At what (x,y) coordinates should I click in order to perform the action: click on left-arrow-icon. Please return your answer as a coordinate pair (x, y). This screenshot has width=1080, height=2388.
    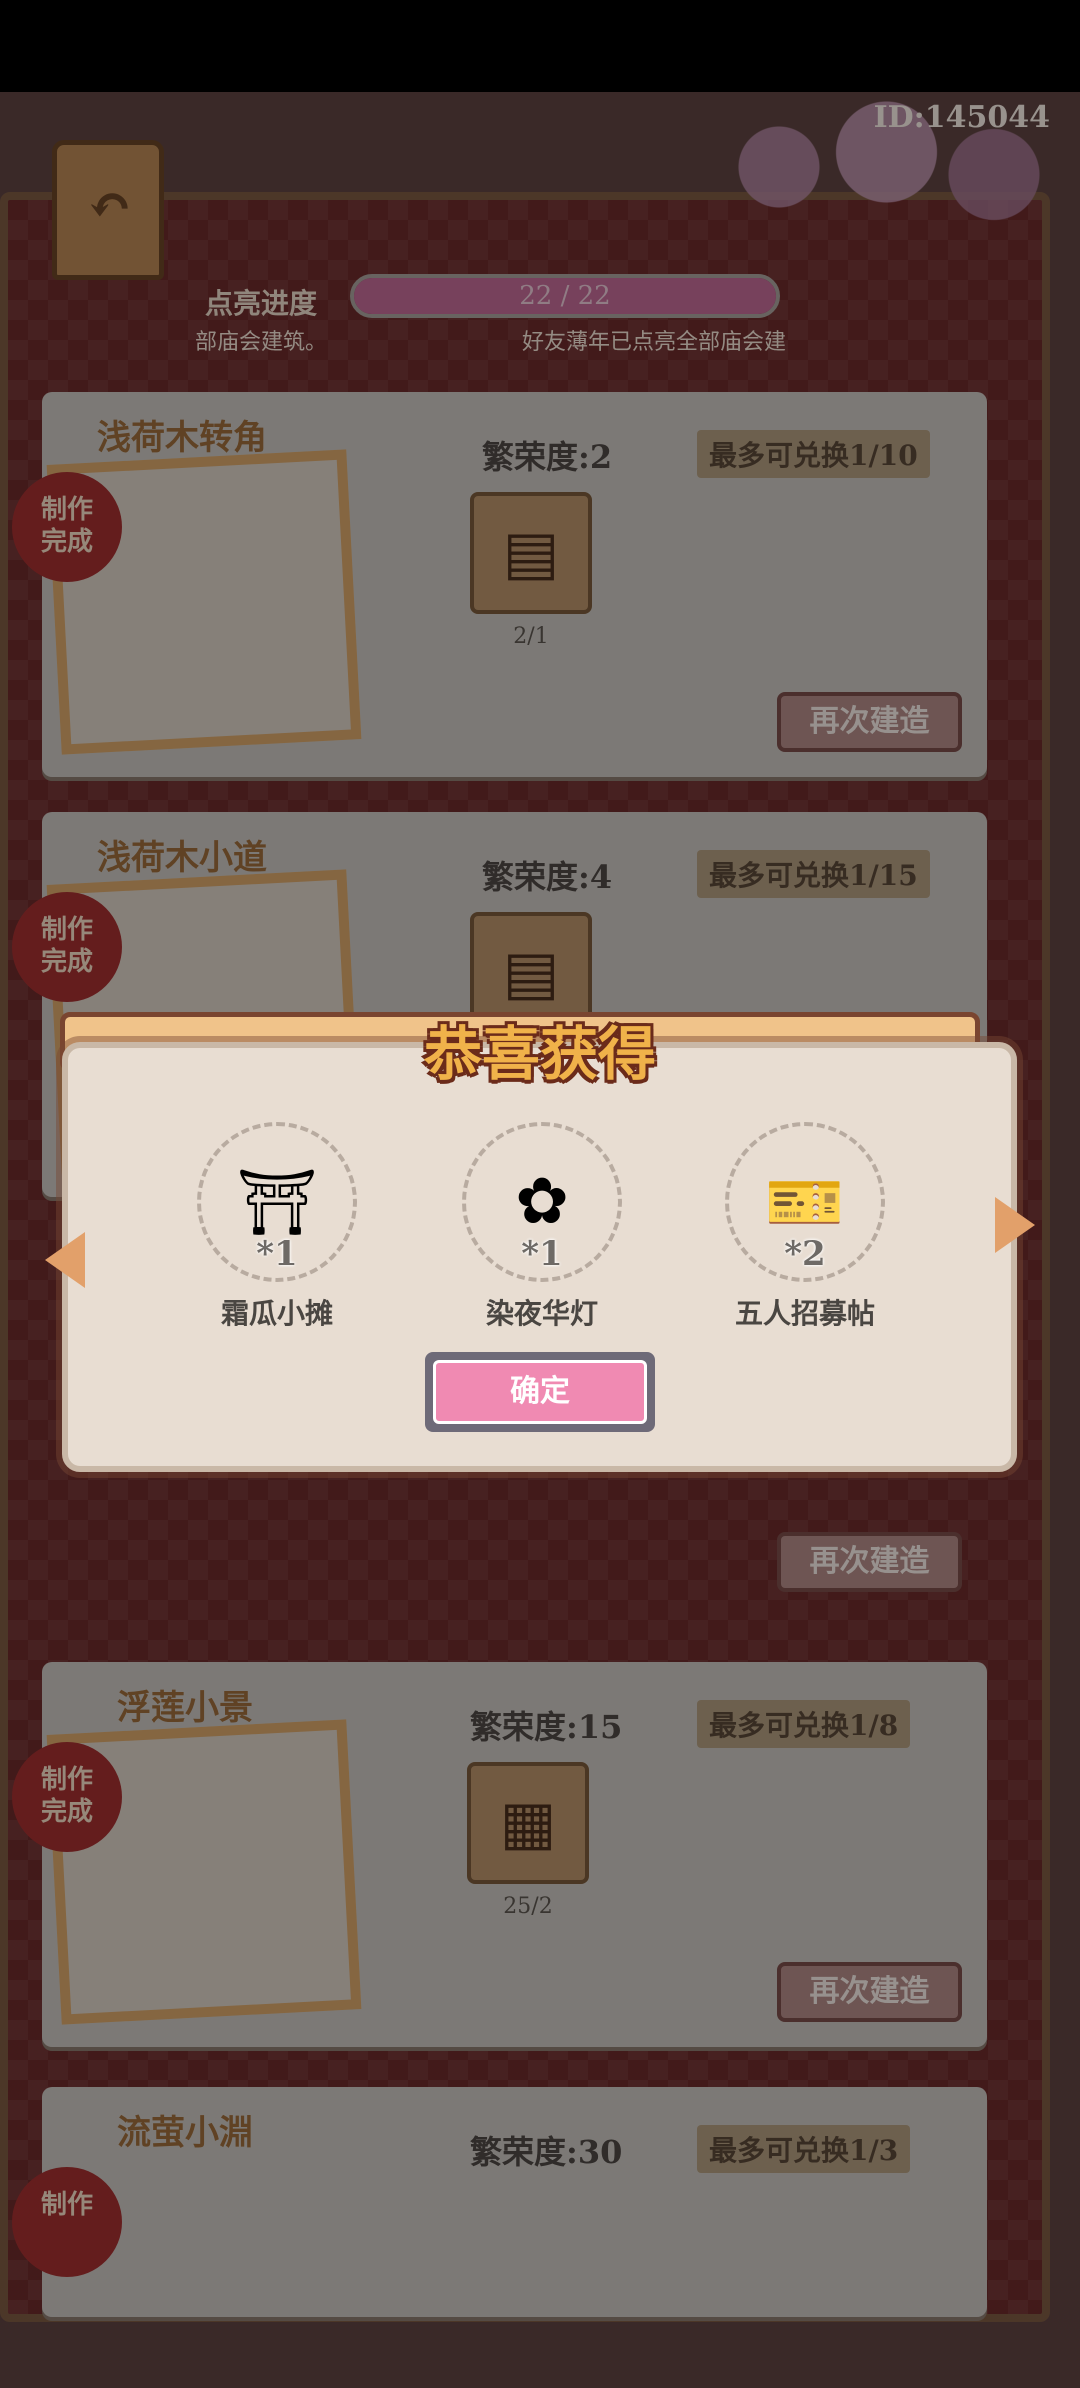
    Looking at the image, I should click on (65, 1260).